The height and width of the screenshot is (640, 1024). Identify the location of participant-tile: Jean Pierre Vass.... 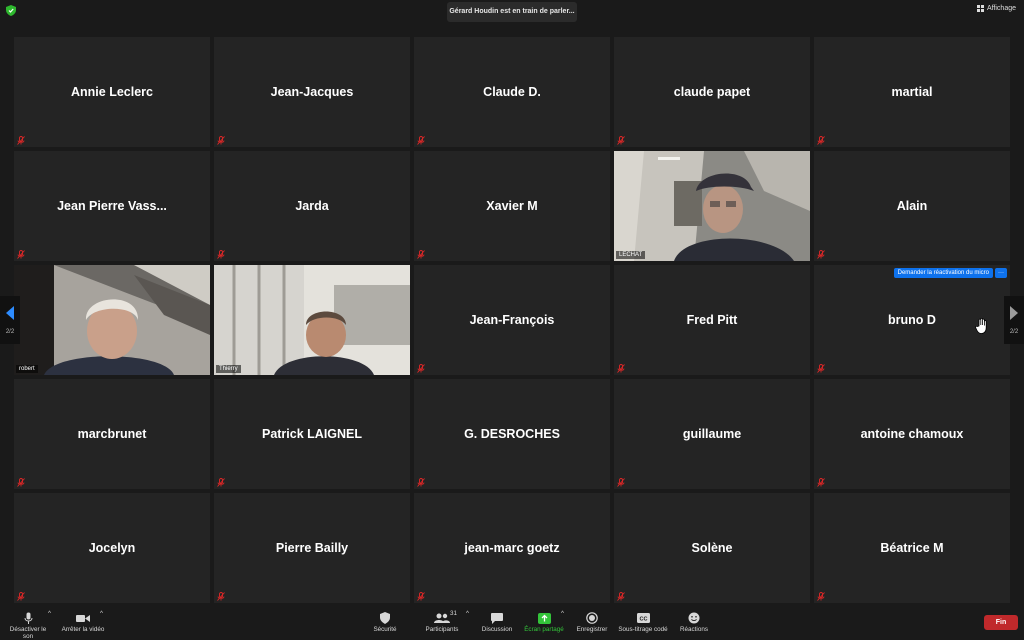
(112, 206).